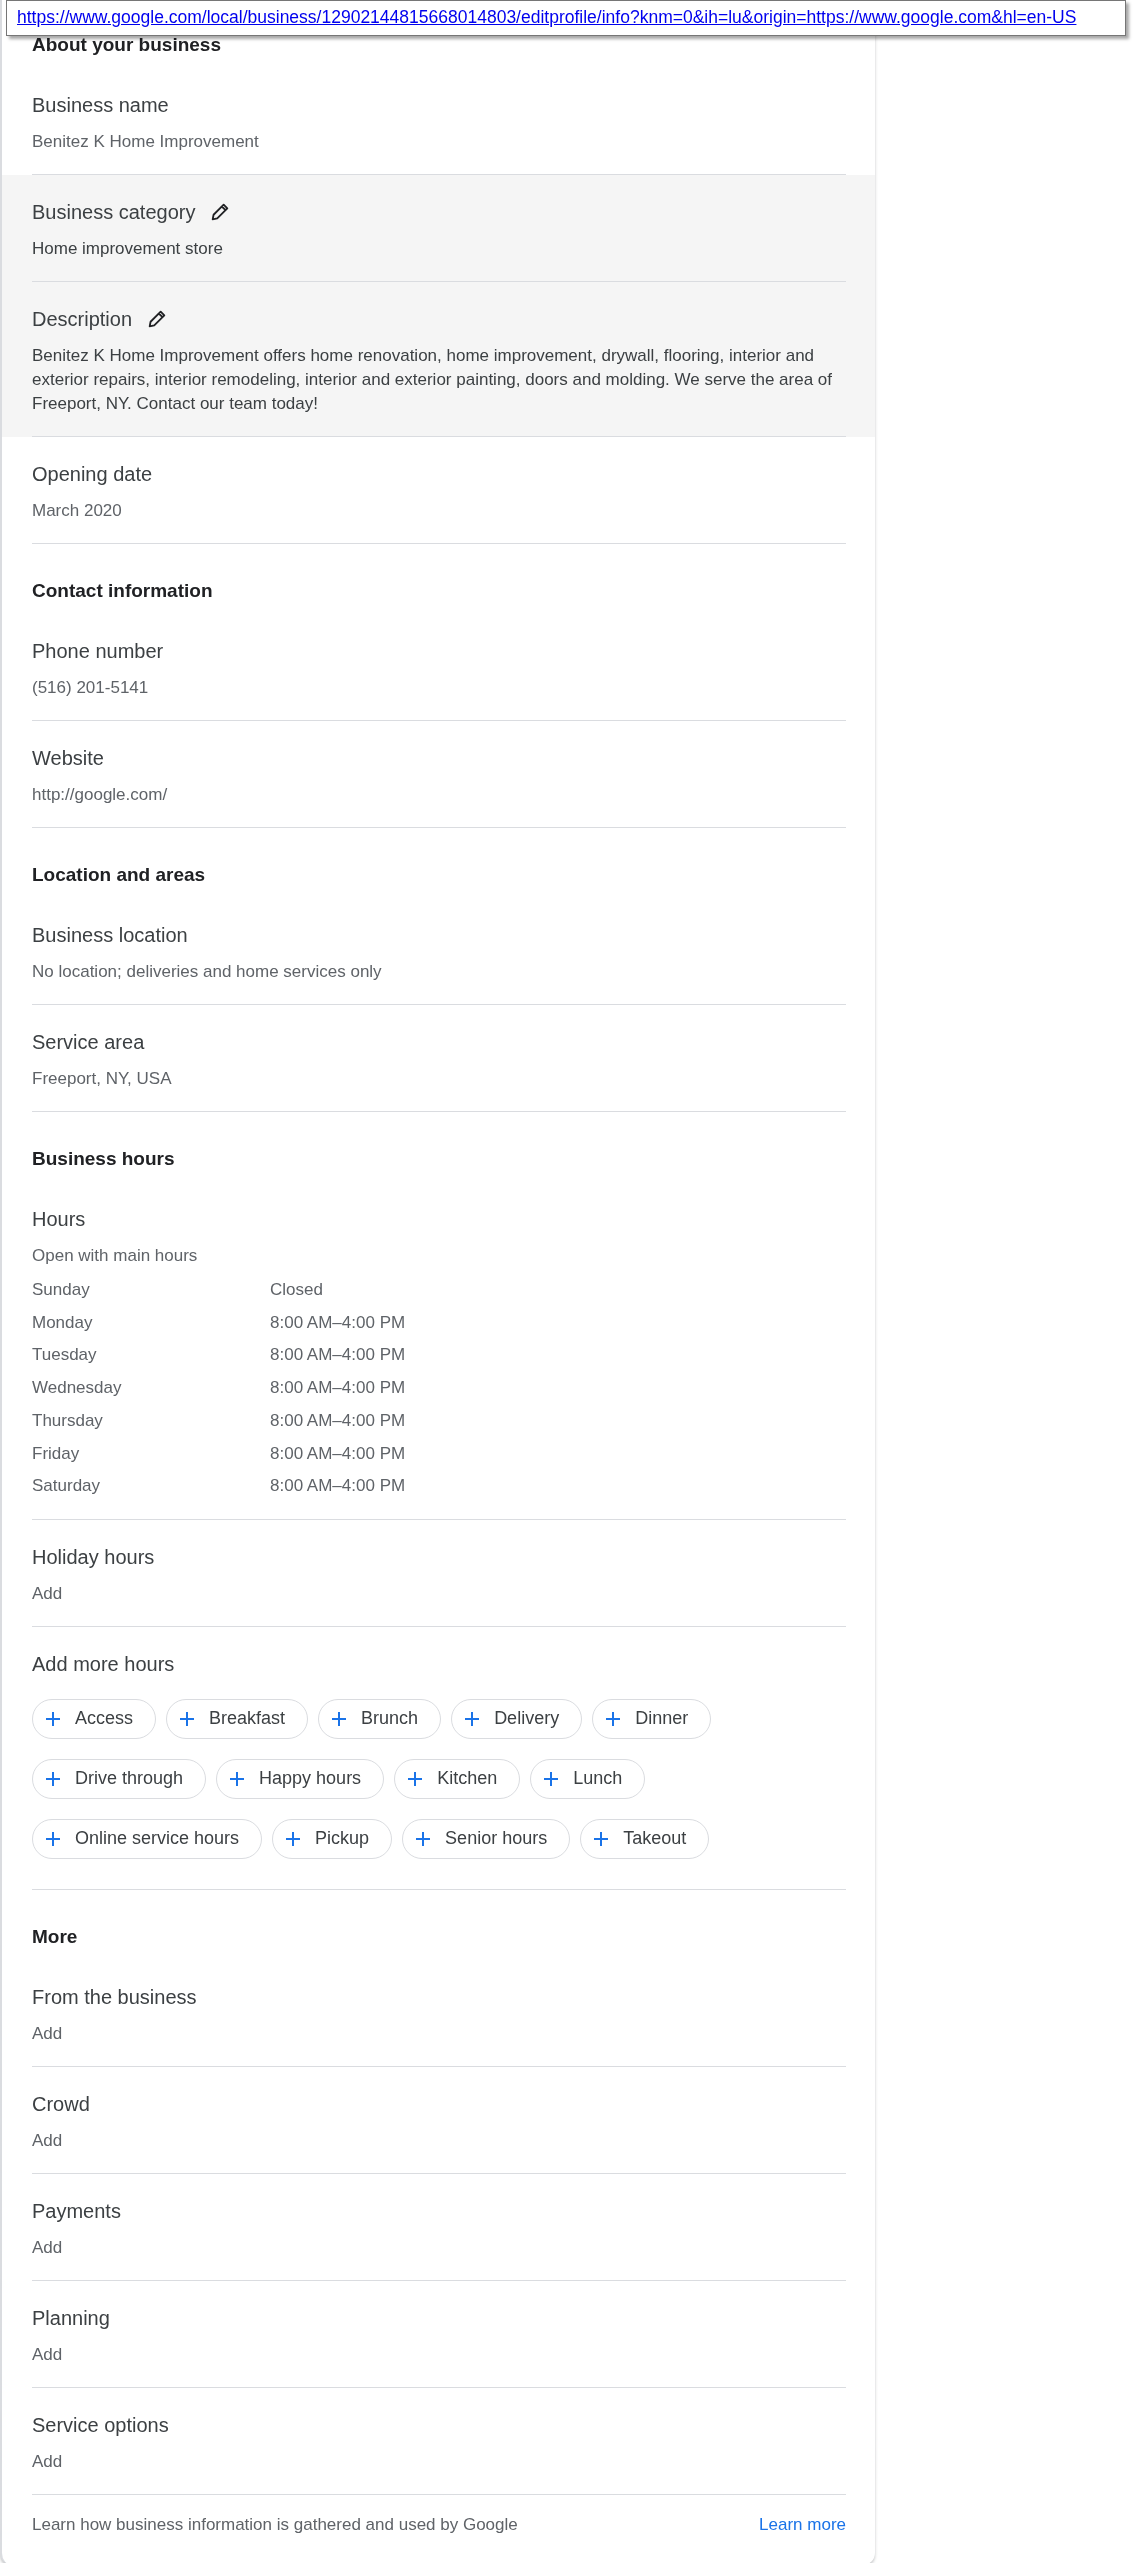  What do you see at coordinates (802, 2524) in the screenshot?
I see `learn-more-link: Learn more` at bounding box center [802, 2524].